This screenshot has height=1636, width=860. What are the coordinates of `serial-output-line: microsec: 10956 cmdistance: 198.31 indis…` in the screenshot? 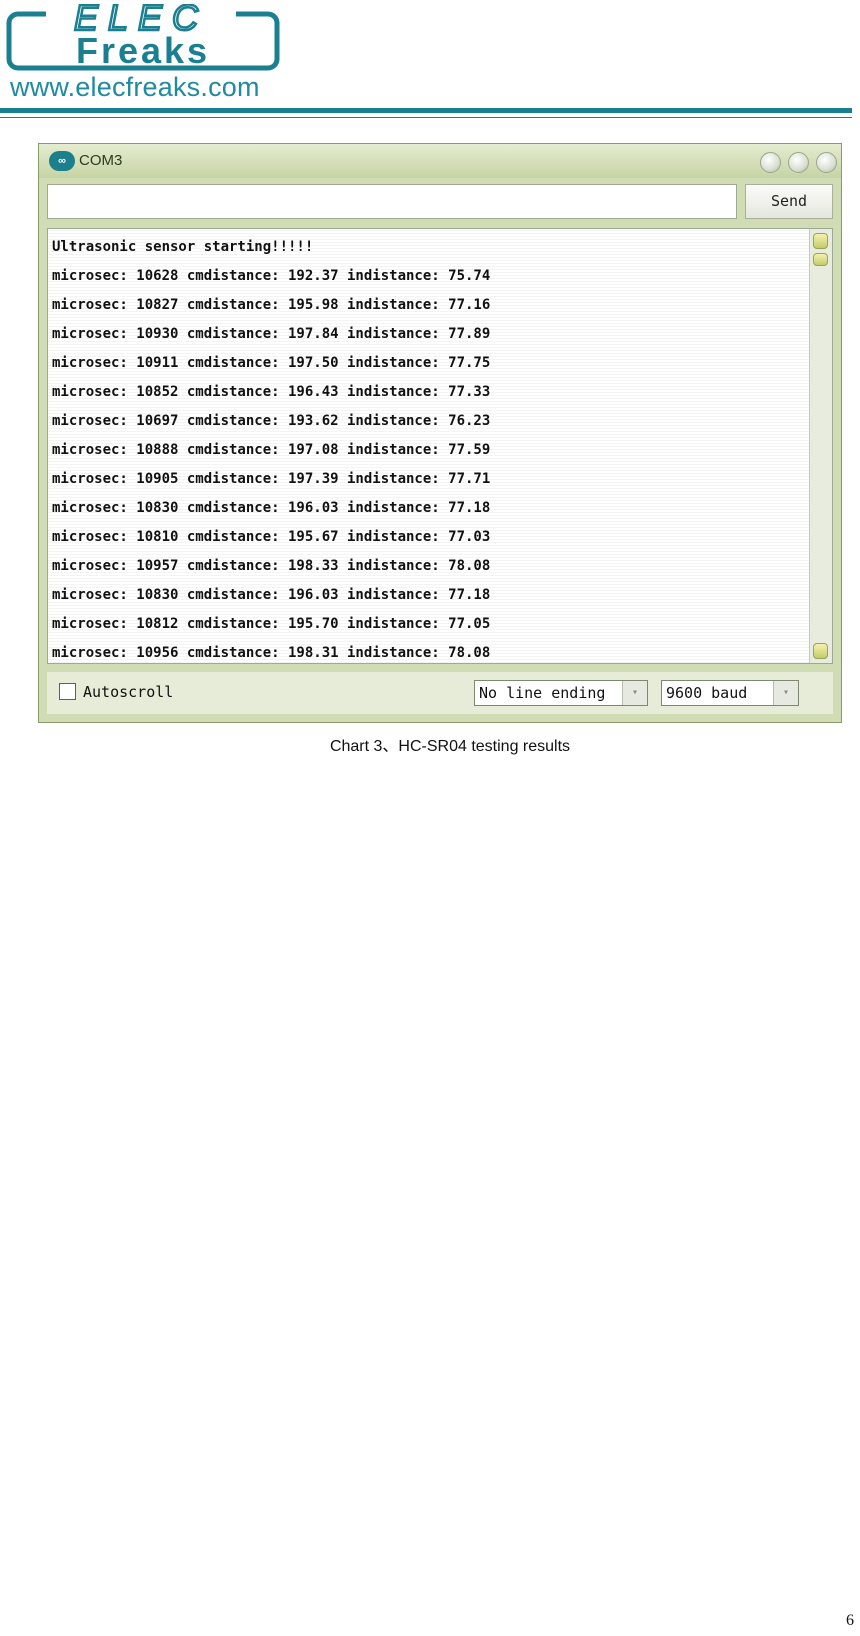 It's located at (271, 653).